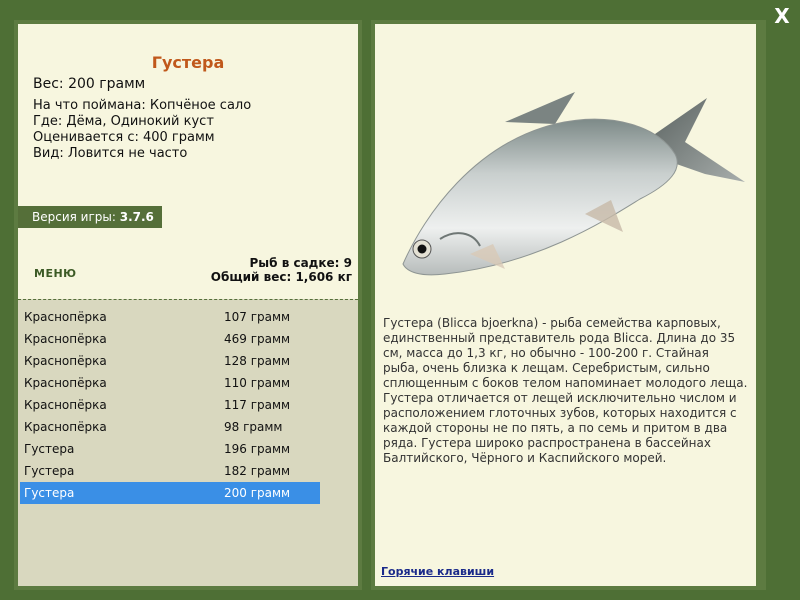  What do you see at coordinates (170, 361) in the screenshot?
I see `list-item: Краснопёрка 128 грамм` at bounding box center [170, 361].